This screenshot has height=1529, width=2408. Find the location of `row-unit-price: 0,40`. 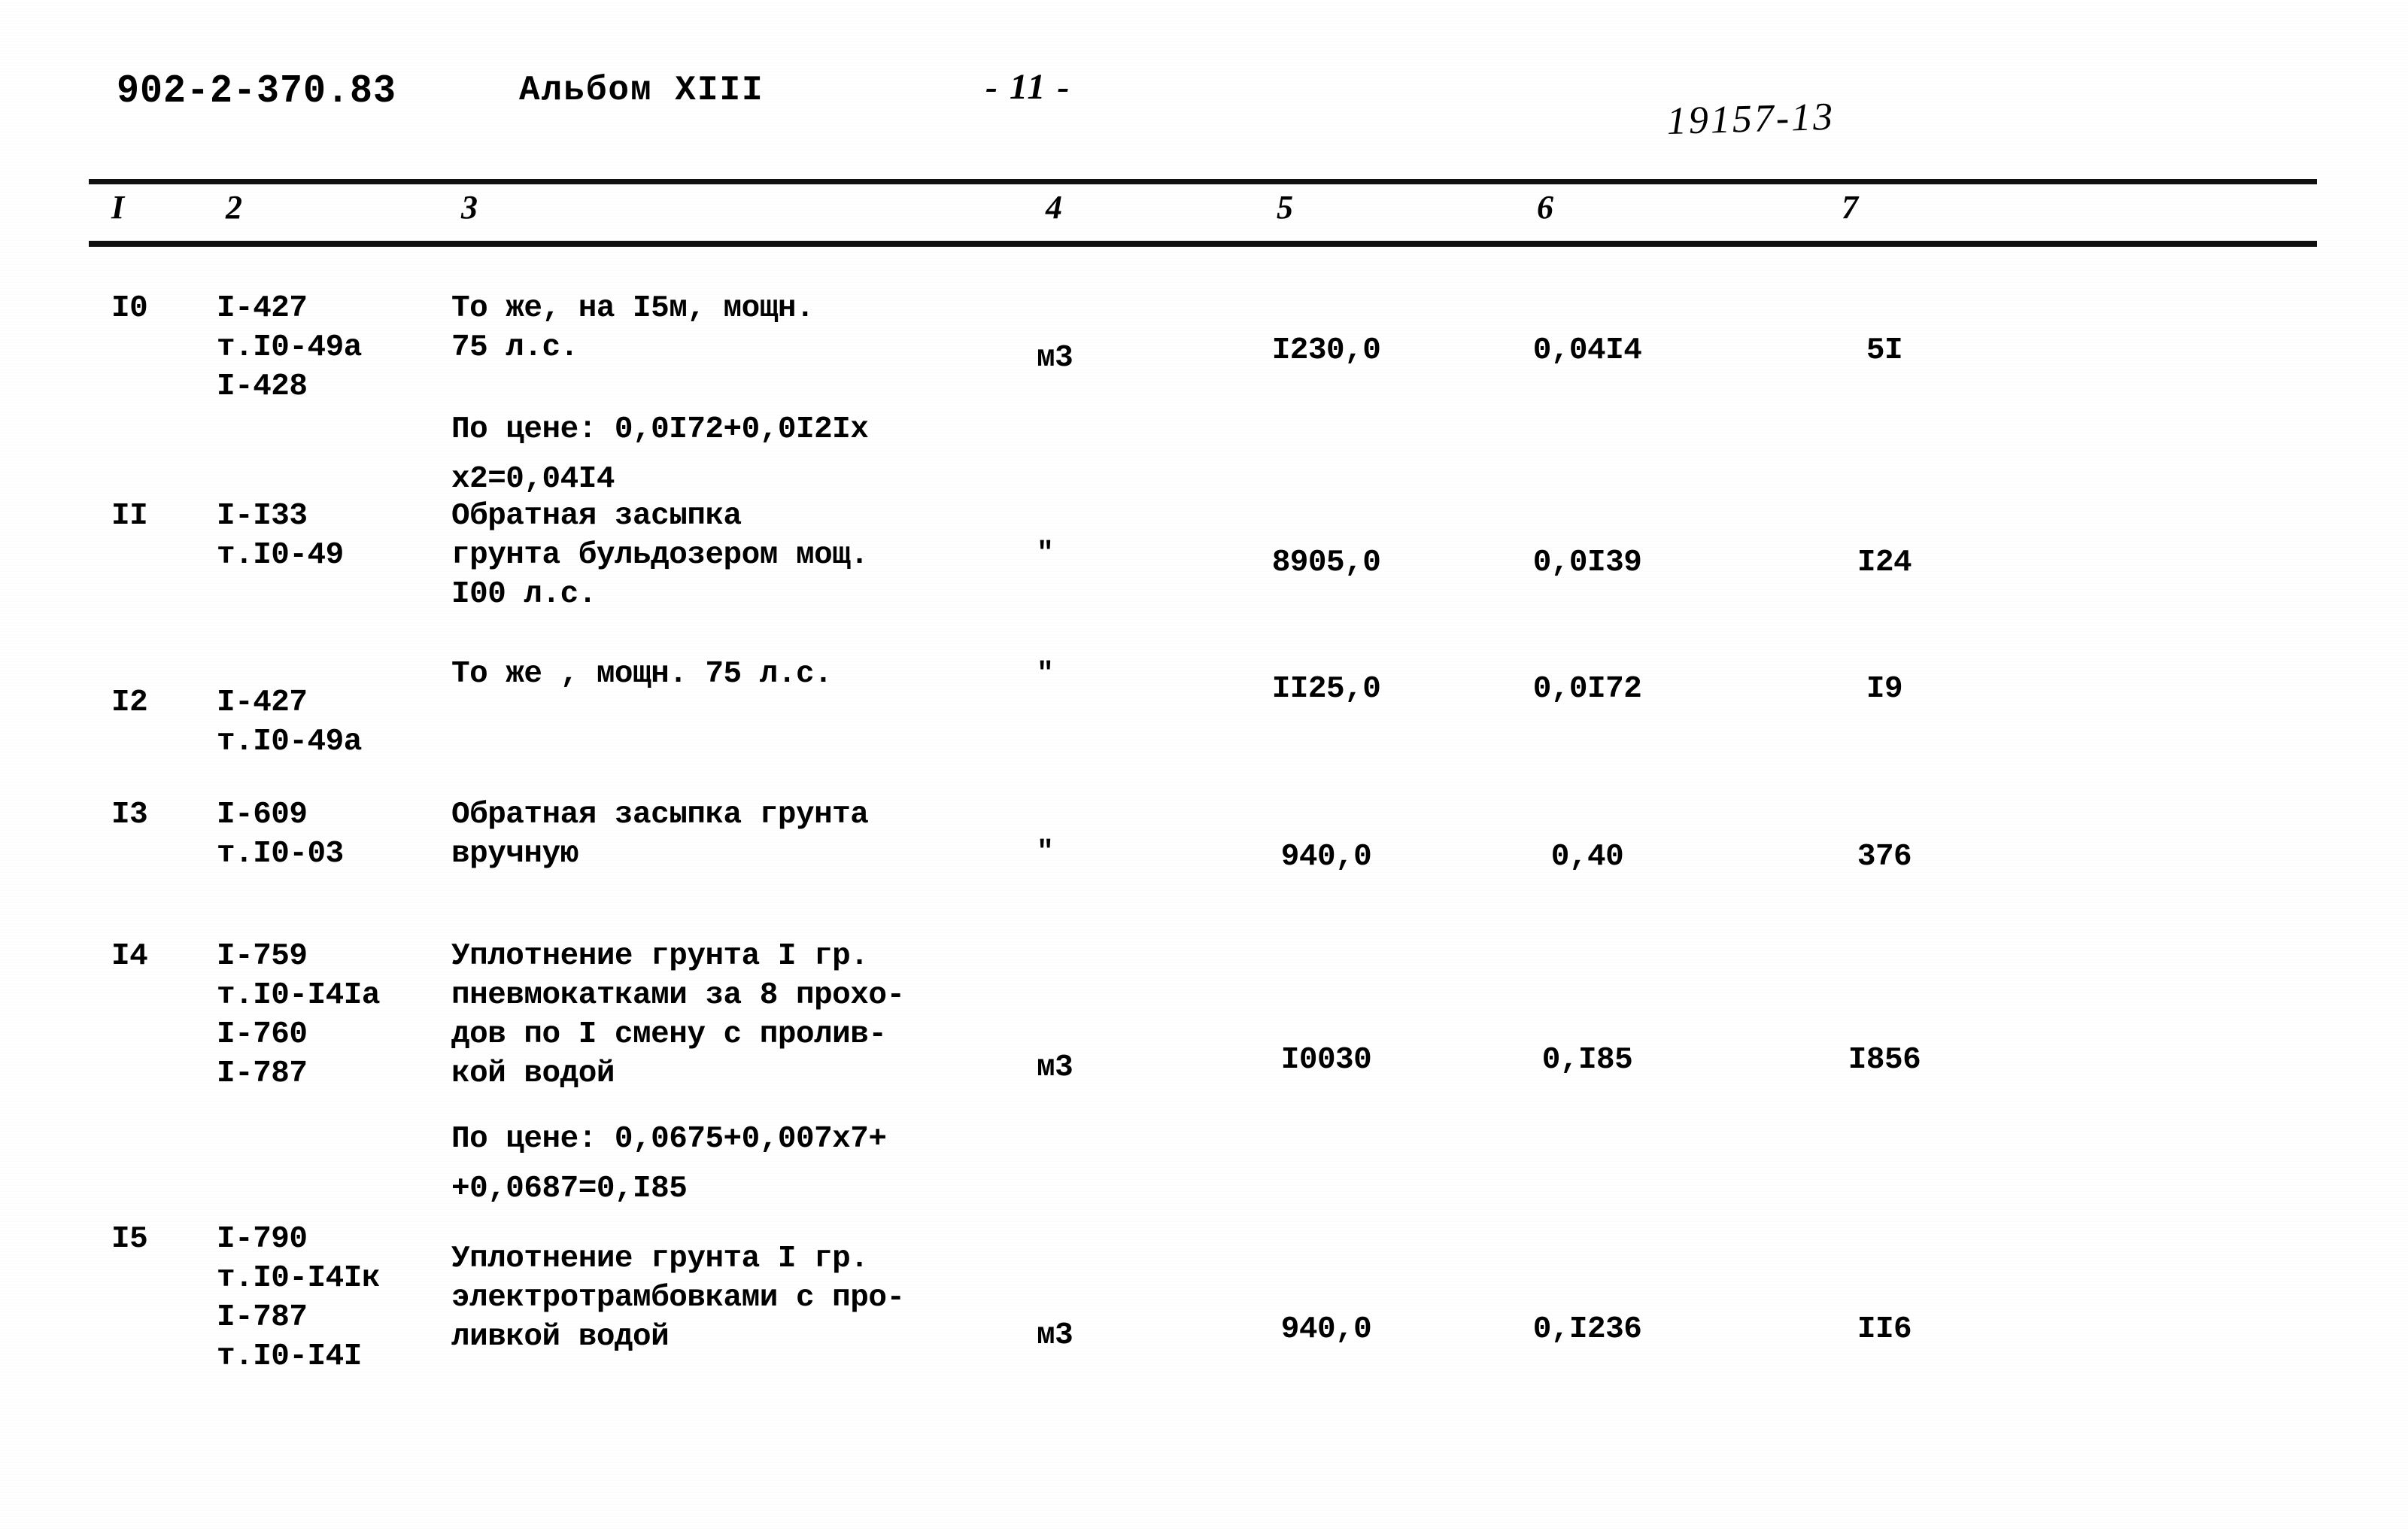

row-unit-price: 0,40 is located at coordinates (1587, 857).